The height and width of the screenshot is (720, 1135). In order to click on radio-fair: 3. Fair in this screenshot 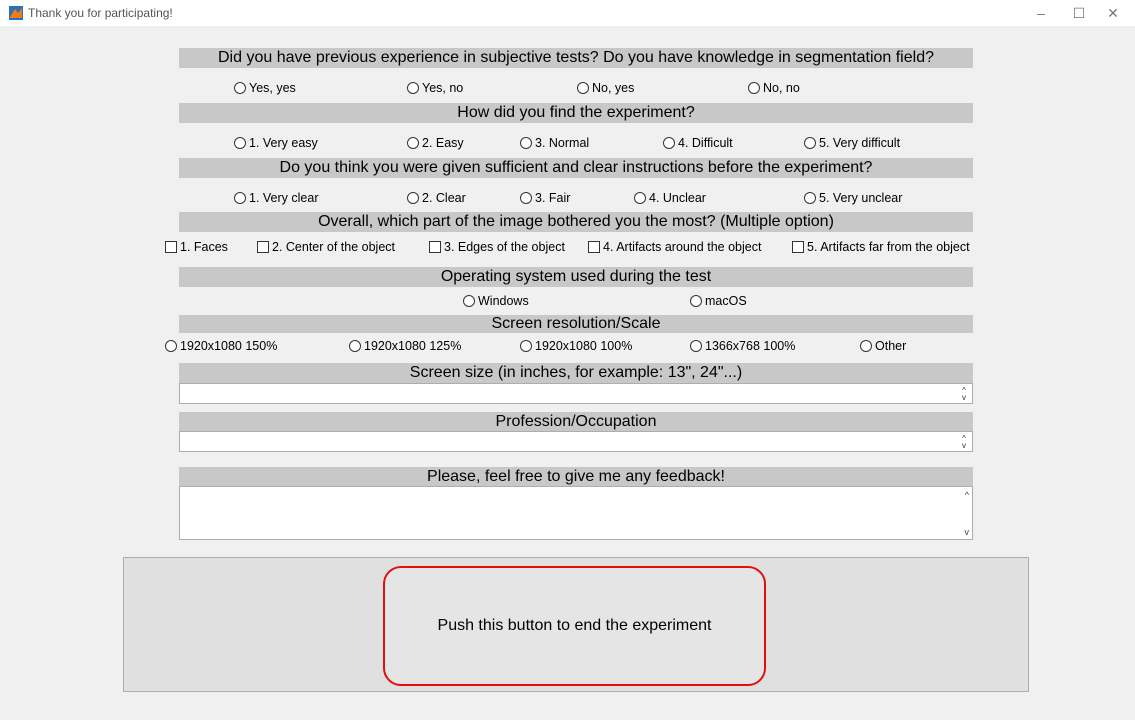, I will do `click(545, 198)`.